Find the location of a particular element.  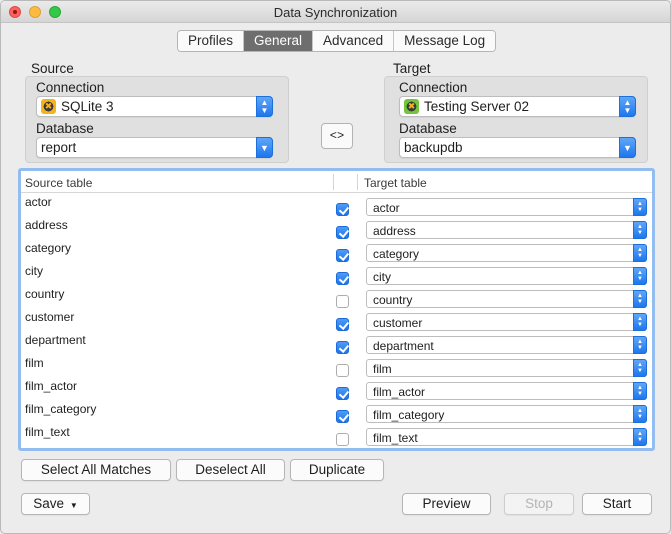

chevron-down-icon: ▼ is located at coordinates (627, 147).